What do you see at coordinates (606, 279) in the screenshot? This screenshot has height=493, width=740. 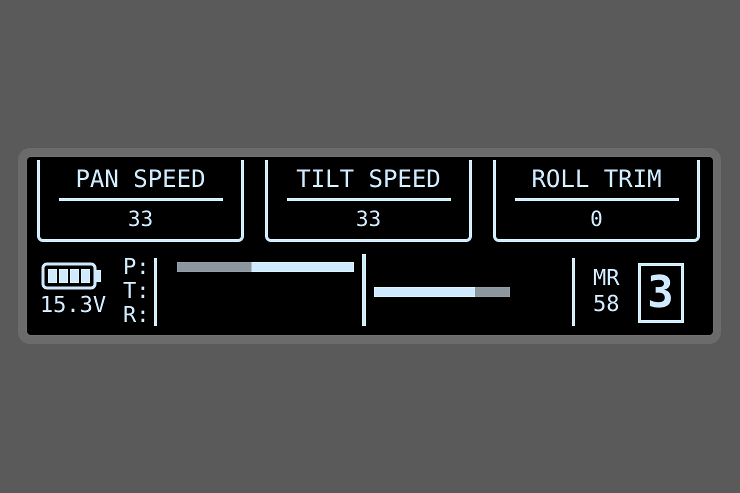 I see `mode-label: MR` at bounding box center [606, 279].